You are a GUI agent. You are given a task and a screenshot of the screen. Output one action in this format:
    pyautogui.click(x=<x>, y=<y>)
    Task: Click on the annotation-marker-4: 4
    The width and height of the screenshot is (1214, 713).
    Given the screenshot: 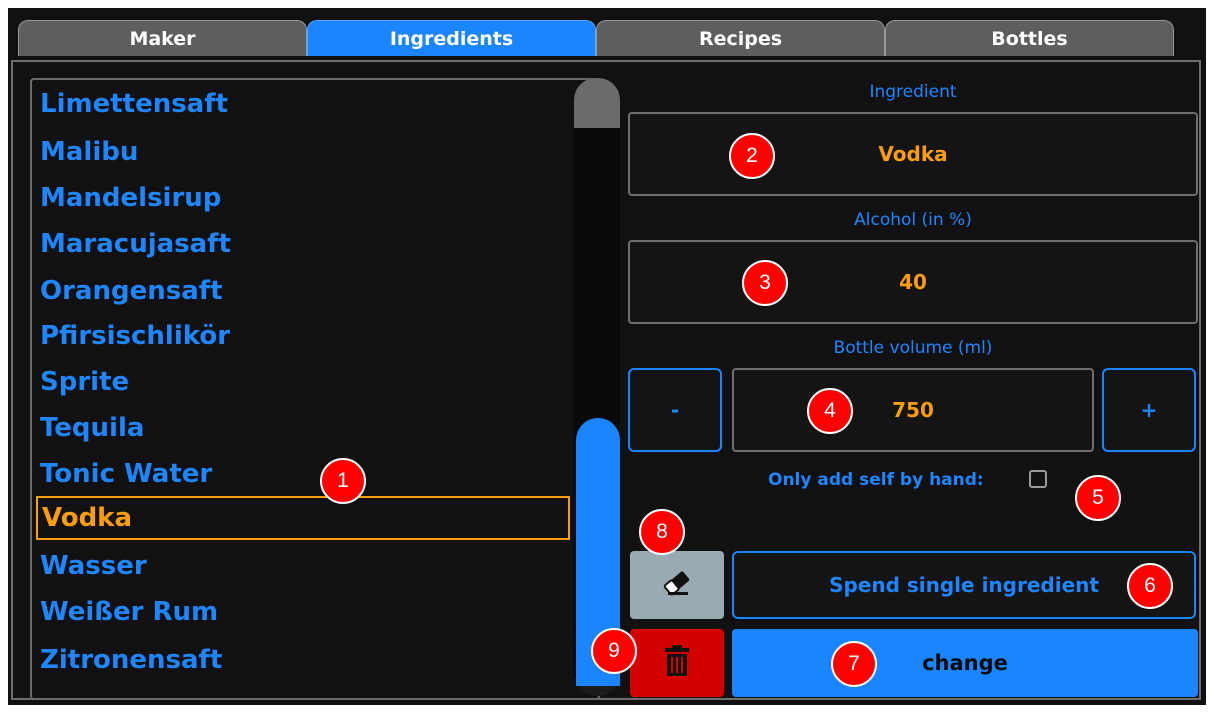 What is the action you would take?
    pyautogui.click(x=830, y=411)
    